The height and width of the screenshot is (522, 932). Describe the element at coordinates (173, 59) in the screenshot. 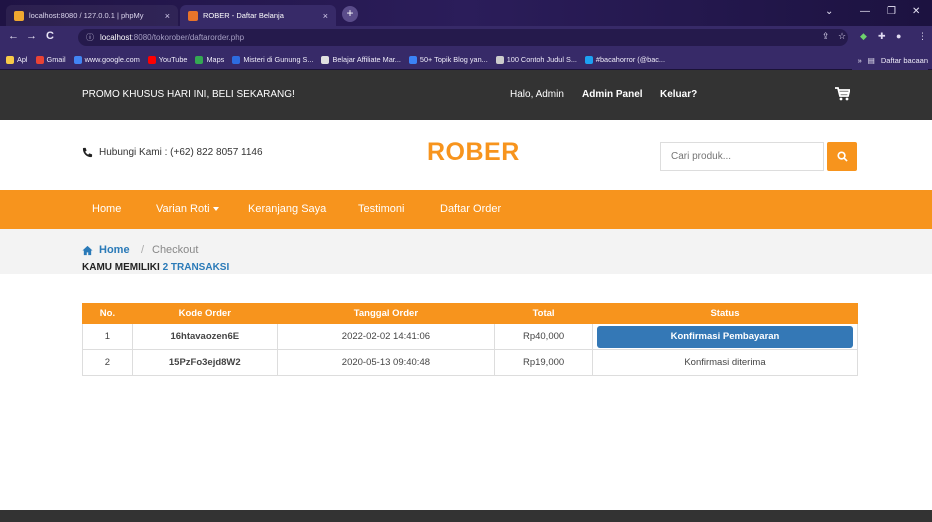

I see `bookmark-label: YouTube` at that location.